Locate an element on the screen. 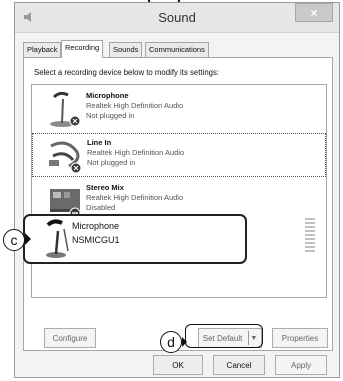 This screenshot has width=343, height=381. device-name: Stereo Mix is located at coordinates (105, 187).